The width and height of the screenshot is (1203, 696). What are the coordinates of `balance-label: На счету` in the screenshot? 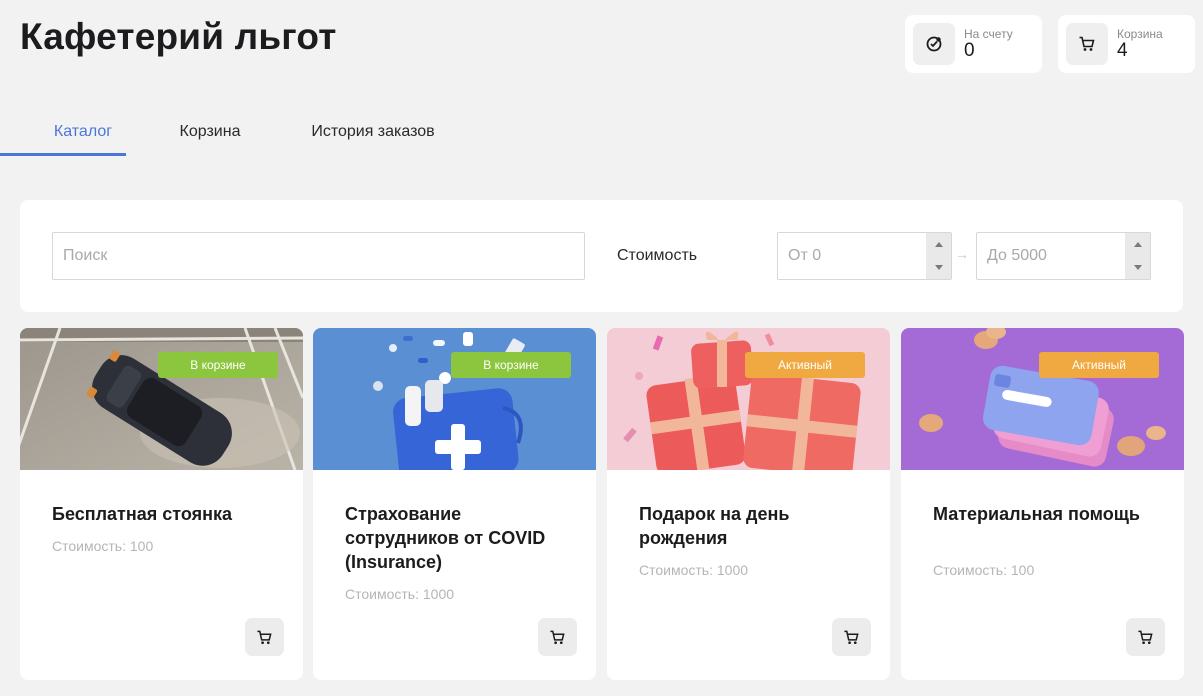 It's located at (988, 34).